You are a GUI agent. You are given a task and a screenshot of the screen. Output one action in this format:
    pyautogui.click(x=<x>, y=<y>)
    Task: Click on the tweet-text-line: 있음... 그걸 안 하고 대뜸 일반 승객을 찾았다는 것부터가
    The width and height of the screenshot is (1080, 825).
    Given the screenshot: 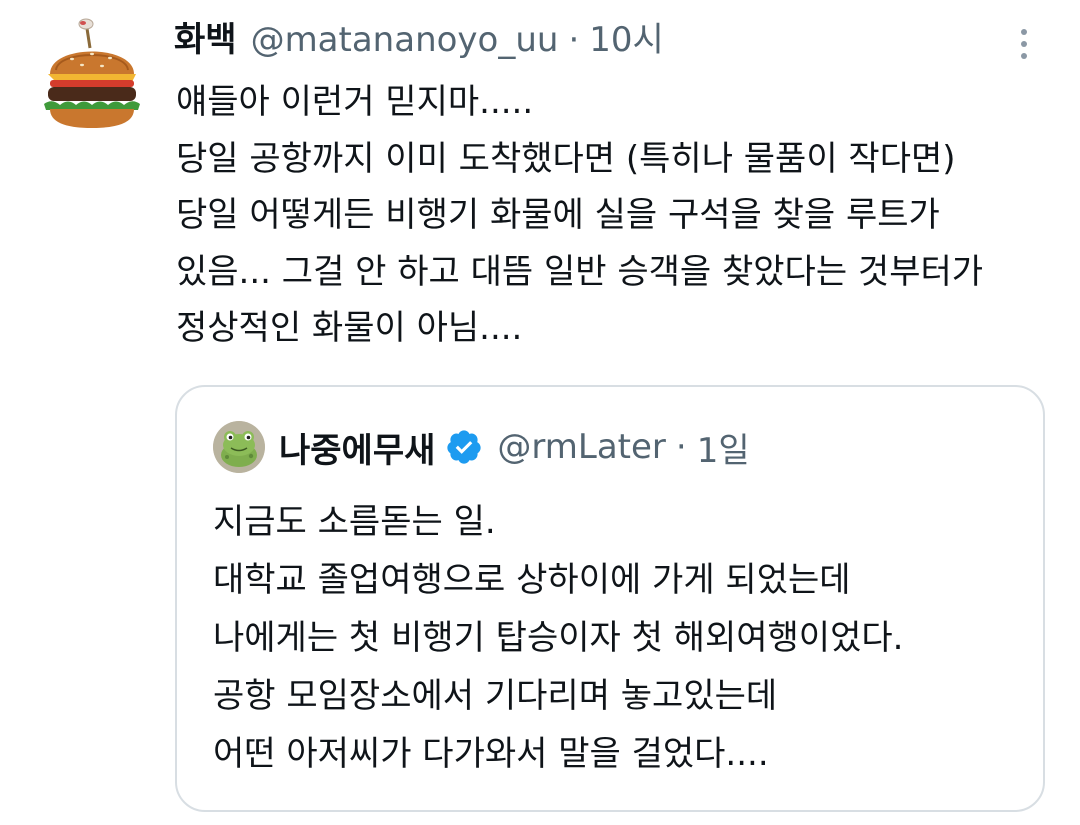 What is the action you would take?
    pyautogui.click(x=580, y=271)
    